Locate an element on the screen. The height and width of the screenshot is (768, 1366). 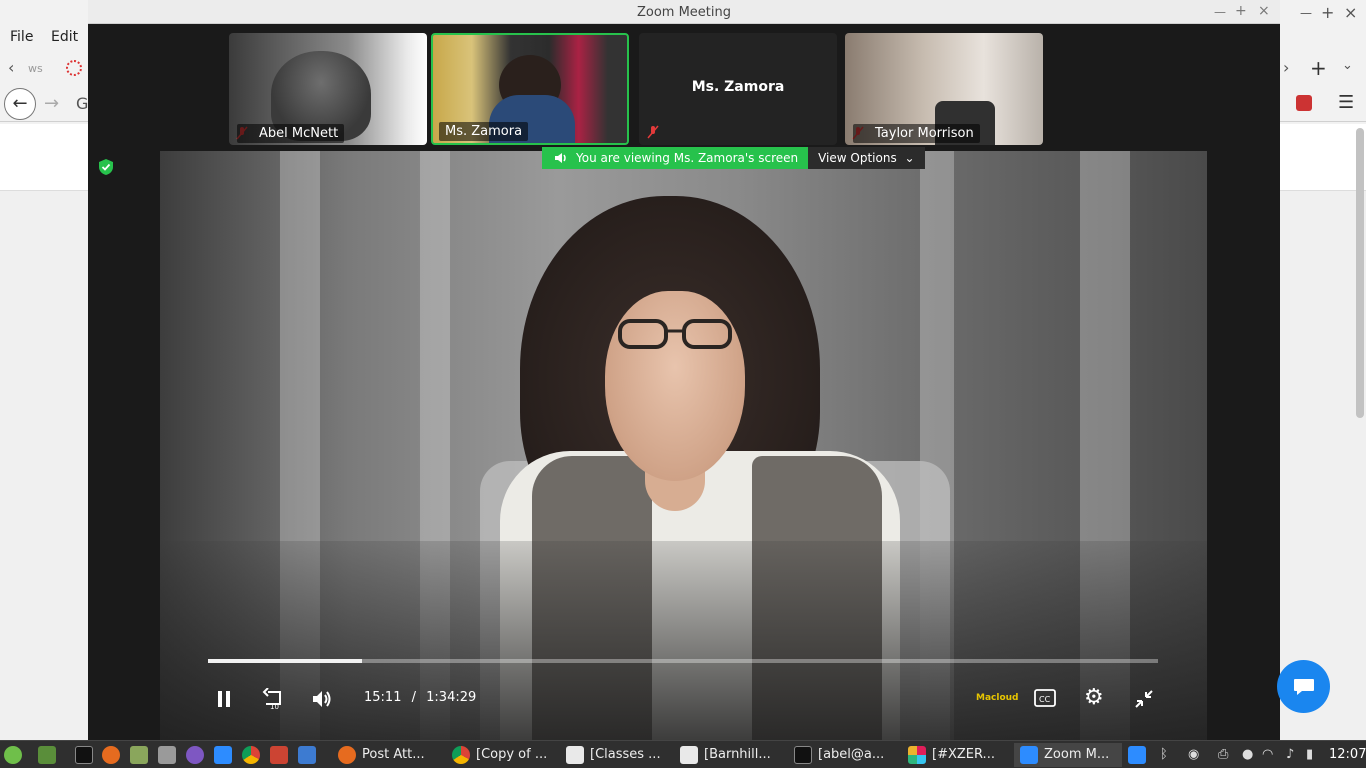
sound-icon: ♪ is located at coordinates (1290, 754).